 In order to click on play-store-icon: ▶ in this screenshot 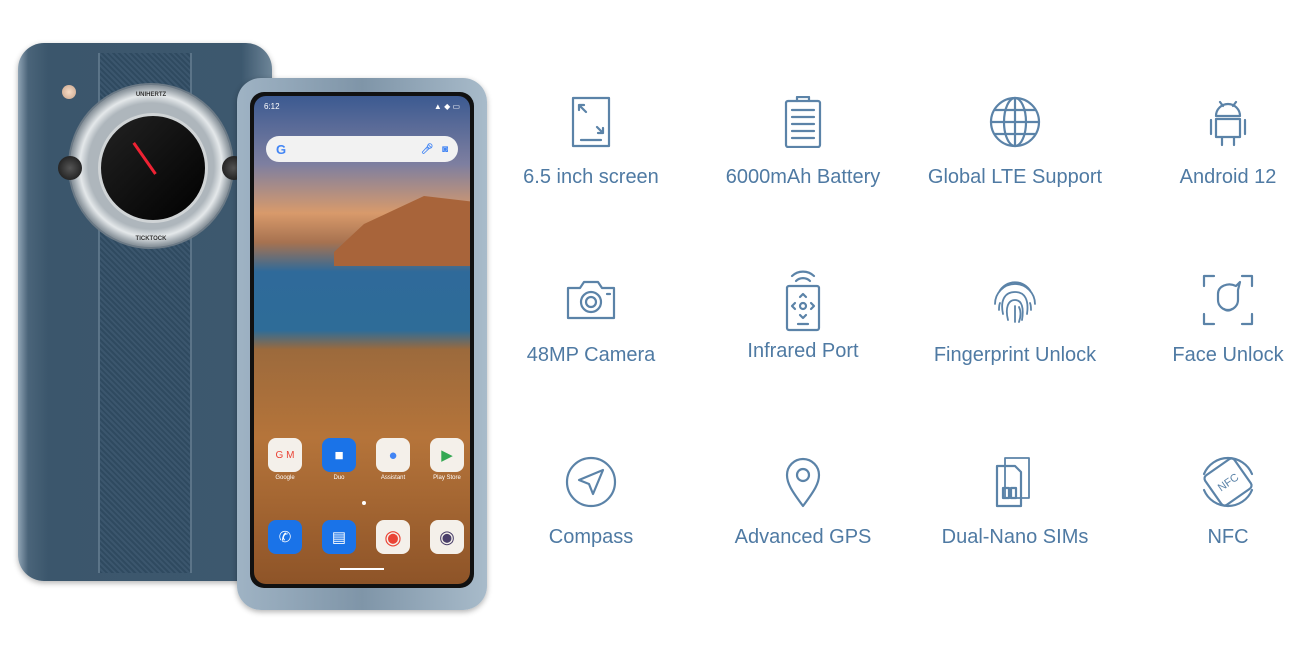, I will do `click(447, 455)`.